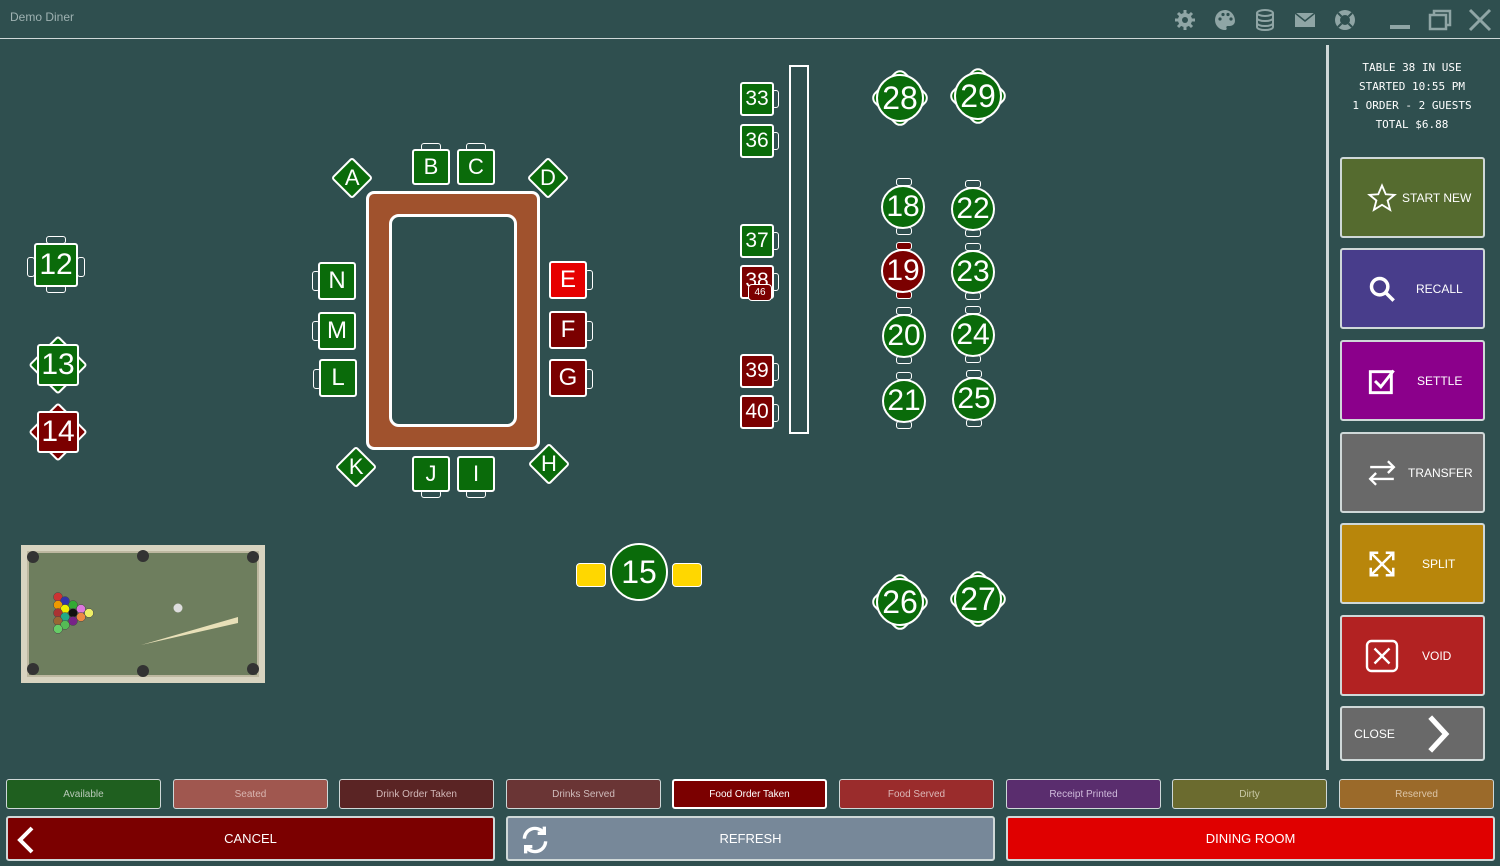 The image size is (1500, 866). What do you see at coordinates (1382, 656) in the screenshot?
I see `void-icon` at bounding box center [1382, 656].